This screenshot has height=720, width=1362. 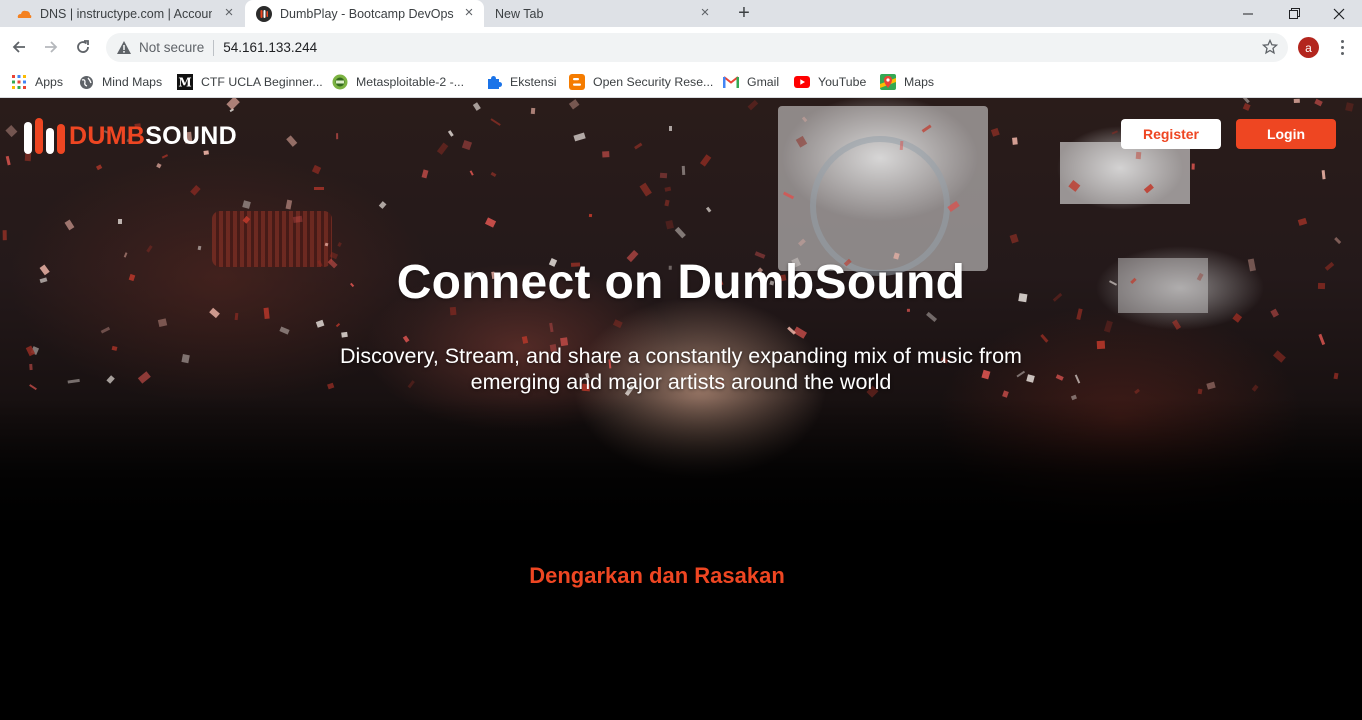 What do you see at coordinates (1294, 13) in the screenshot?
I see `maximize-button` at bounding box center [1294, 13].